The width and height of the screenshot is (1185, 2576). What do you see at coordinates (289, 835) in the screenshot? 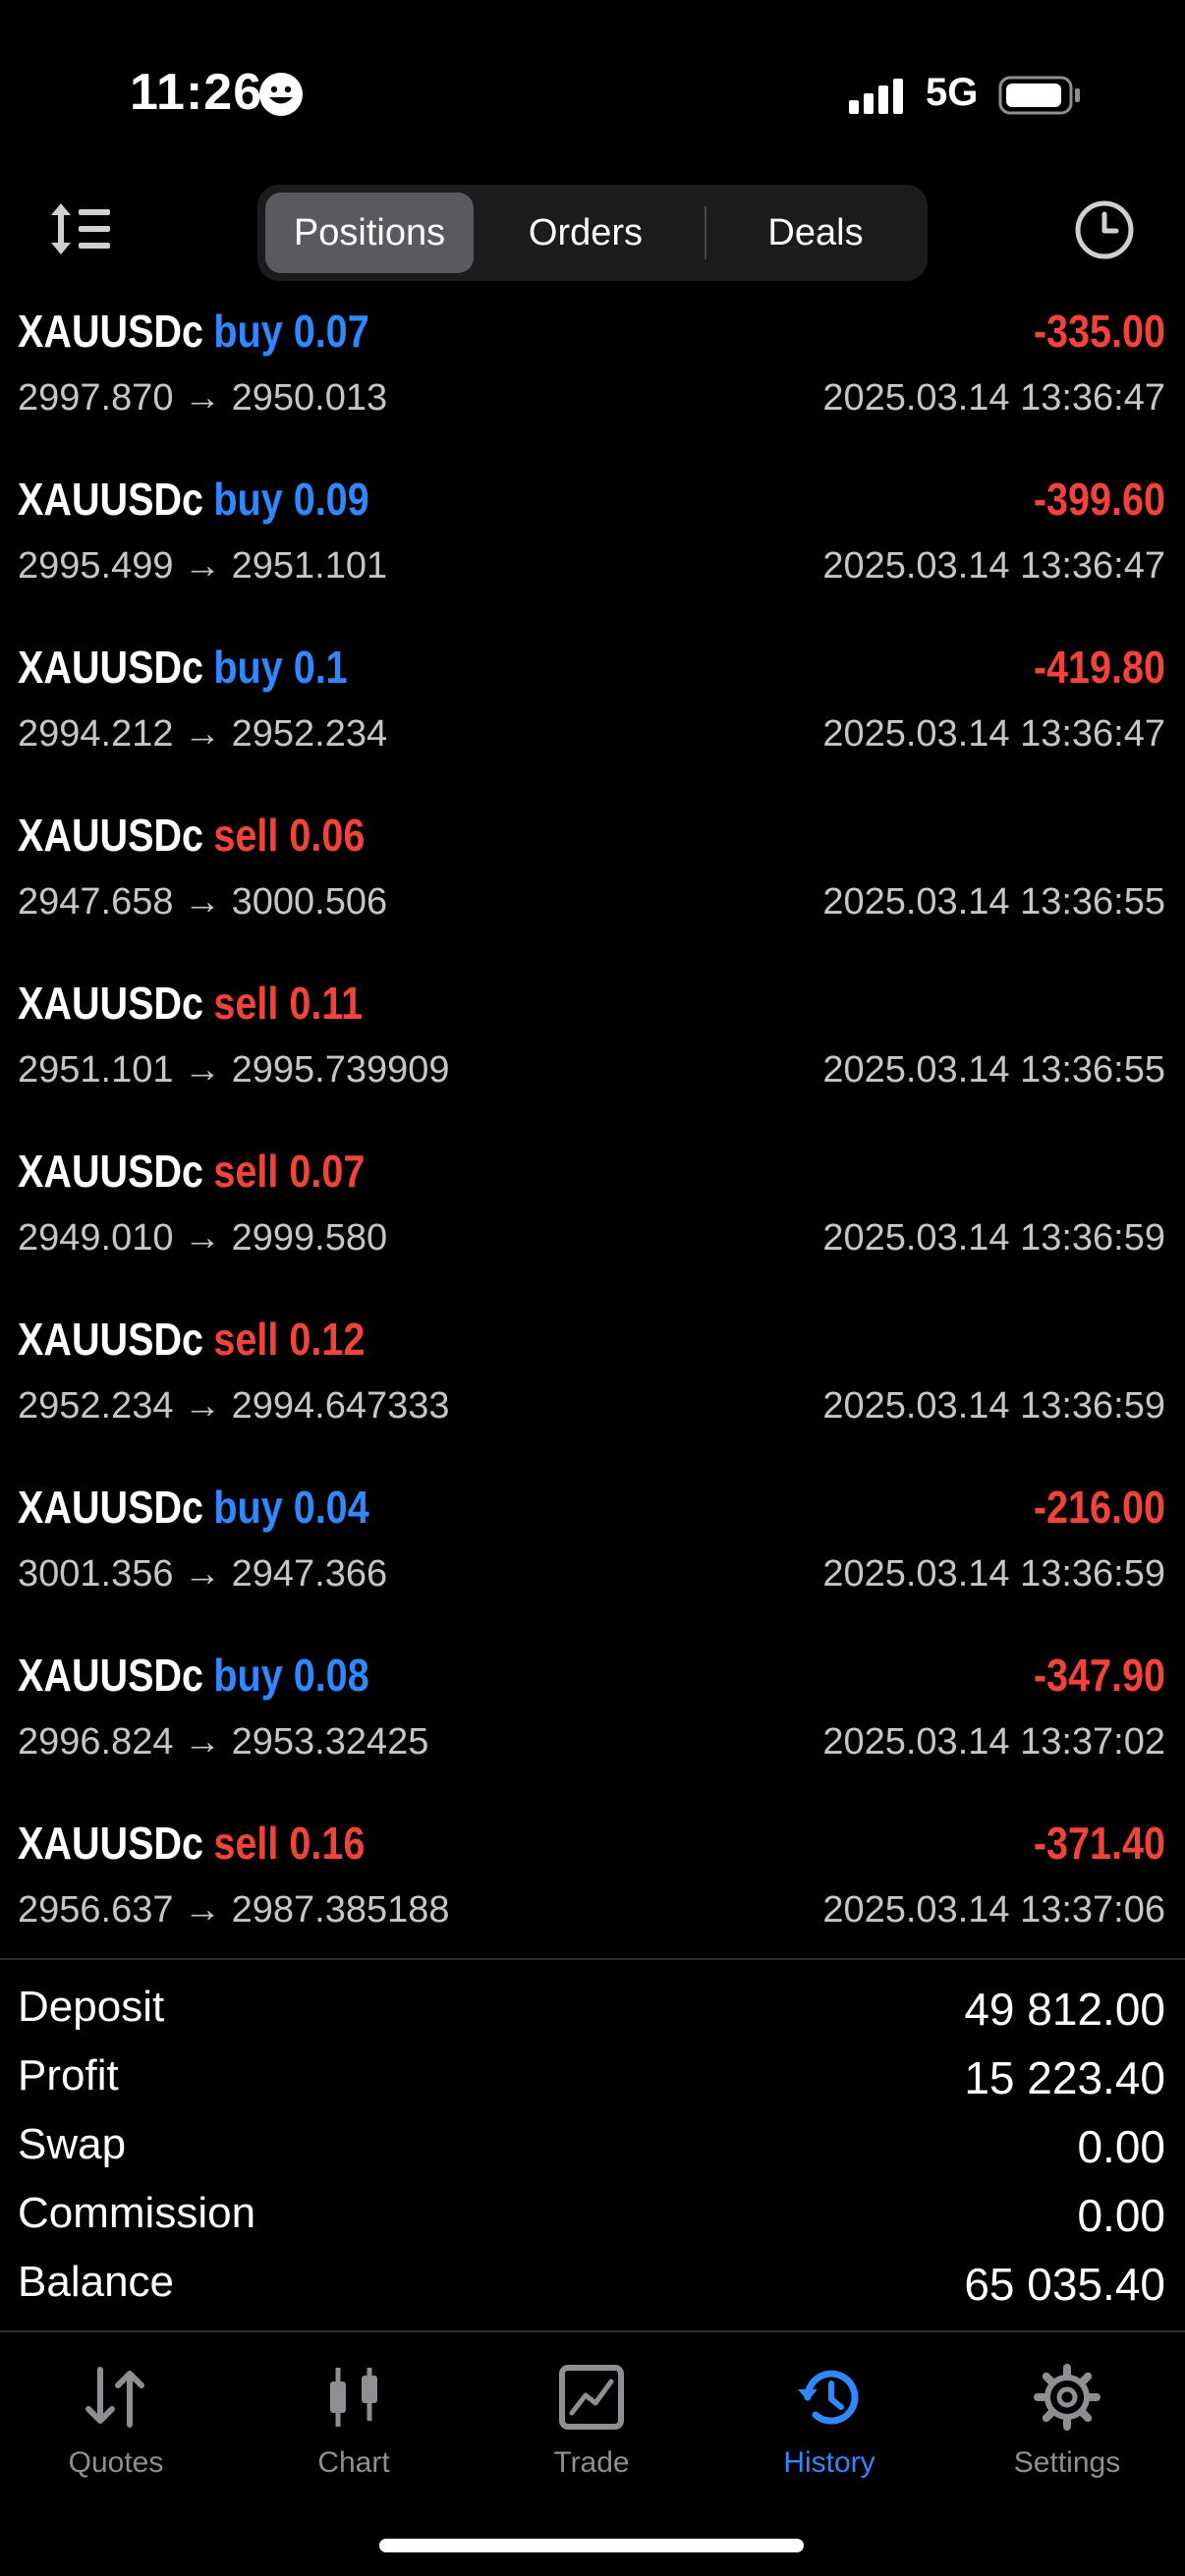
I see `row-side: sell 0.06` at bounding box center [289, 835].